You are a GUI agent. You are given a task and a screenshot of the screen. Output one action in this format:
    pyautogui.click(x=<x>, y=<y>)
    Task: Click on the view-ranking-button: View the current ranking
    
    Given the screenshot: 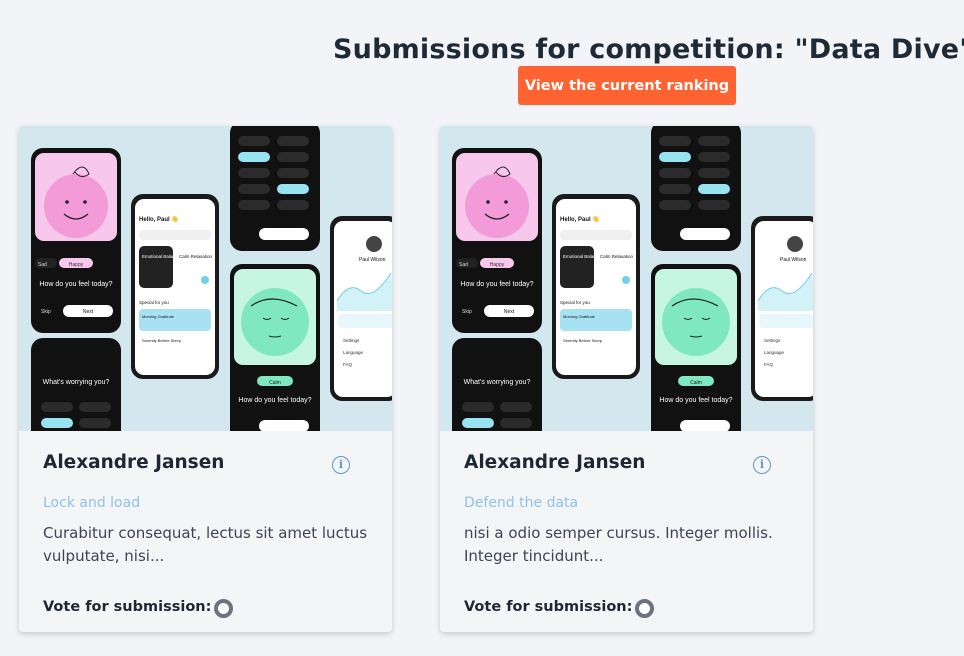 What is the action you would take?
    pyautogui.click(x=627, y=85)
    